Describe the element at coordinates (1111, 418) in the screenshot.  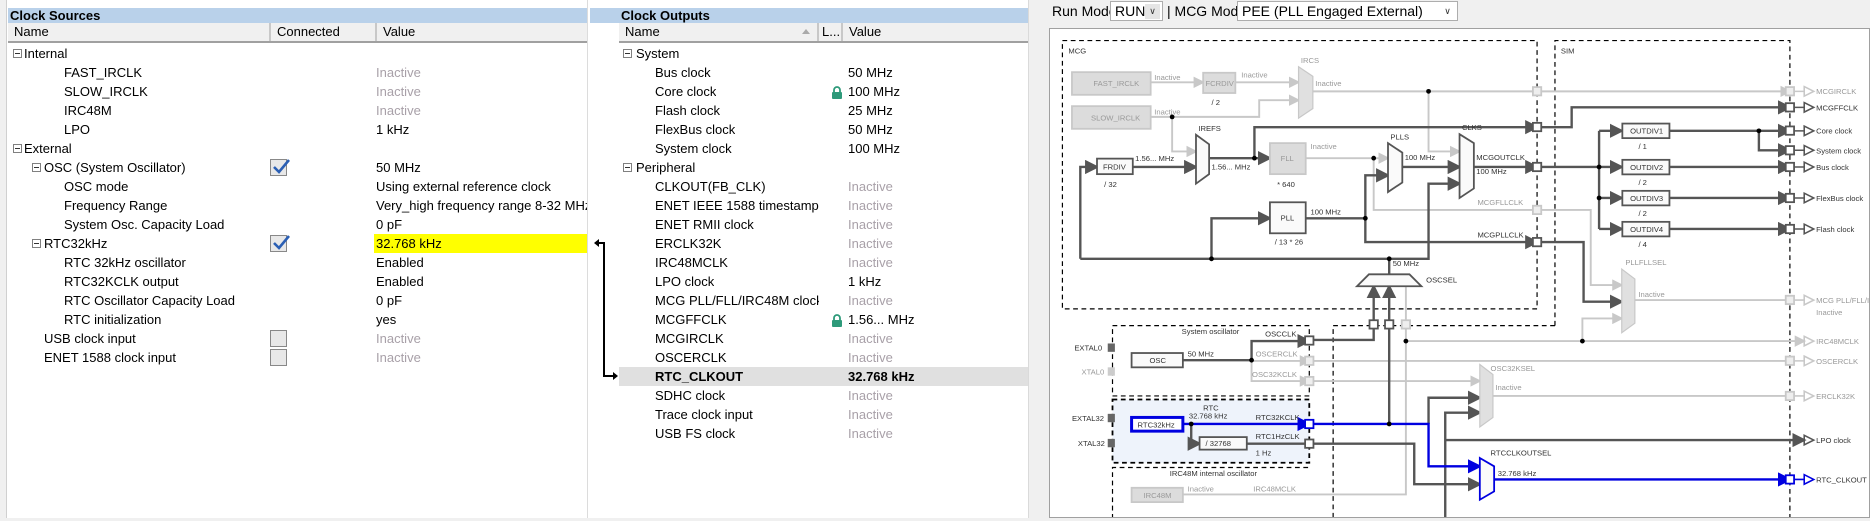
I see `extal32-pin-icon` at that location.